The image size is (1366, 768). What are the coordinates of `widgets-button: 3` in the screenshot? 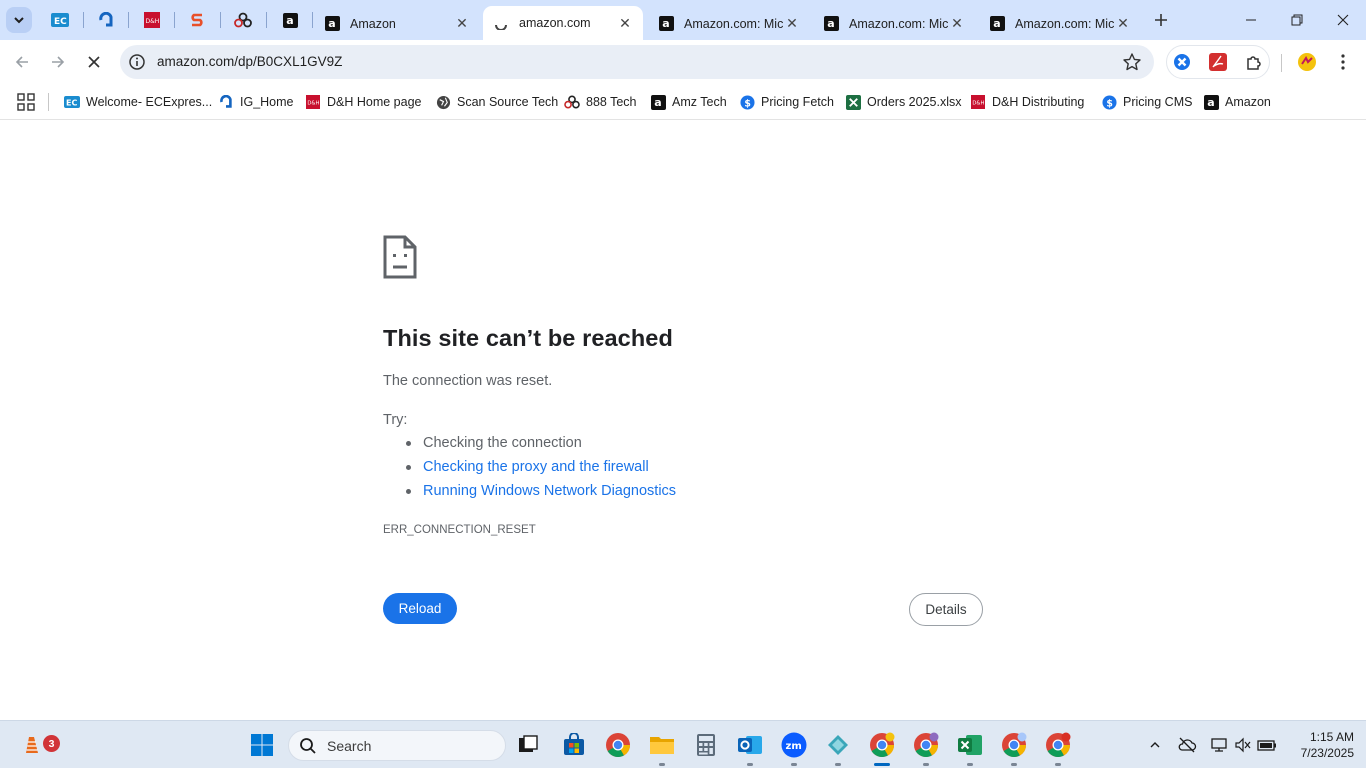 It's located at (38, 745).